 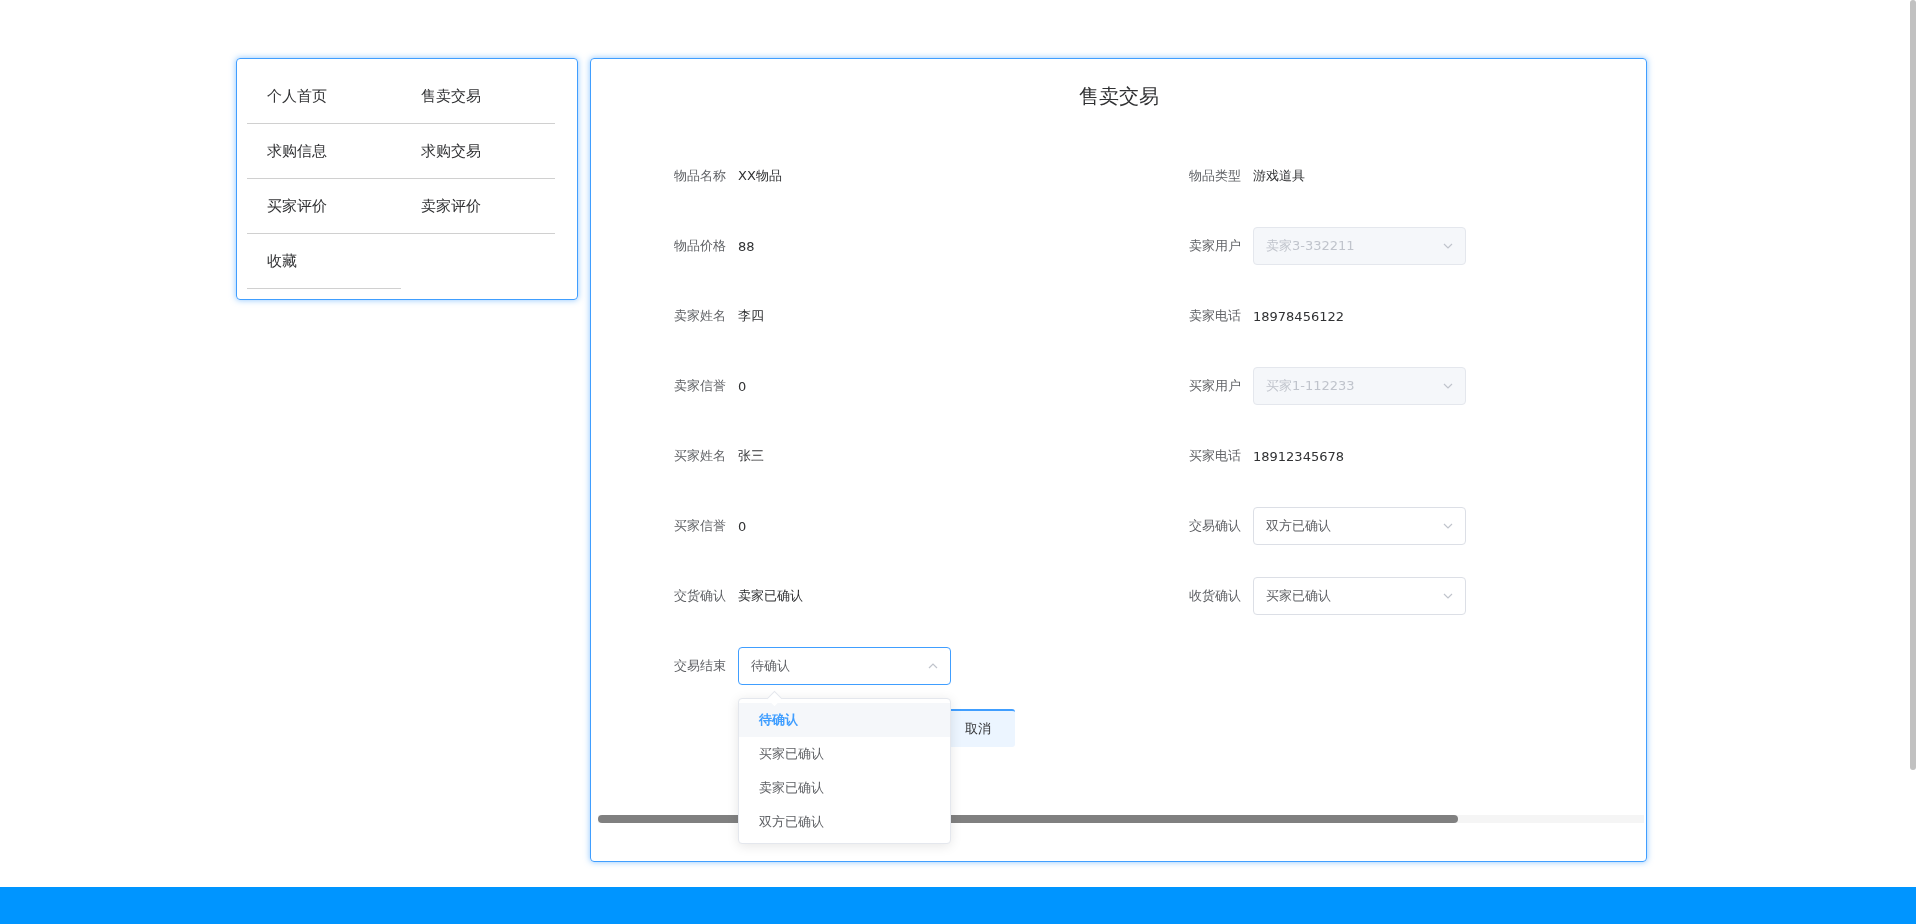 I want to click on field-label: 交易确认, so click(x=1215, y=526).